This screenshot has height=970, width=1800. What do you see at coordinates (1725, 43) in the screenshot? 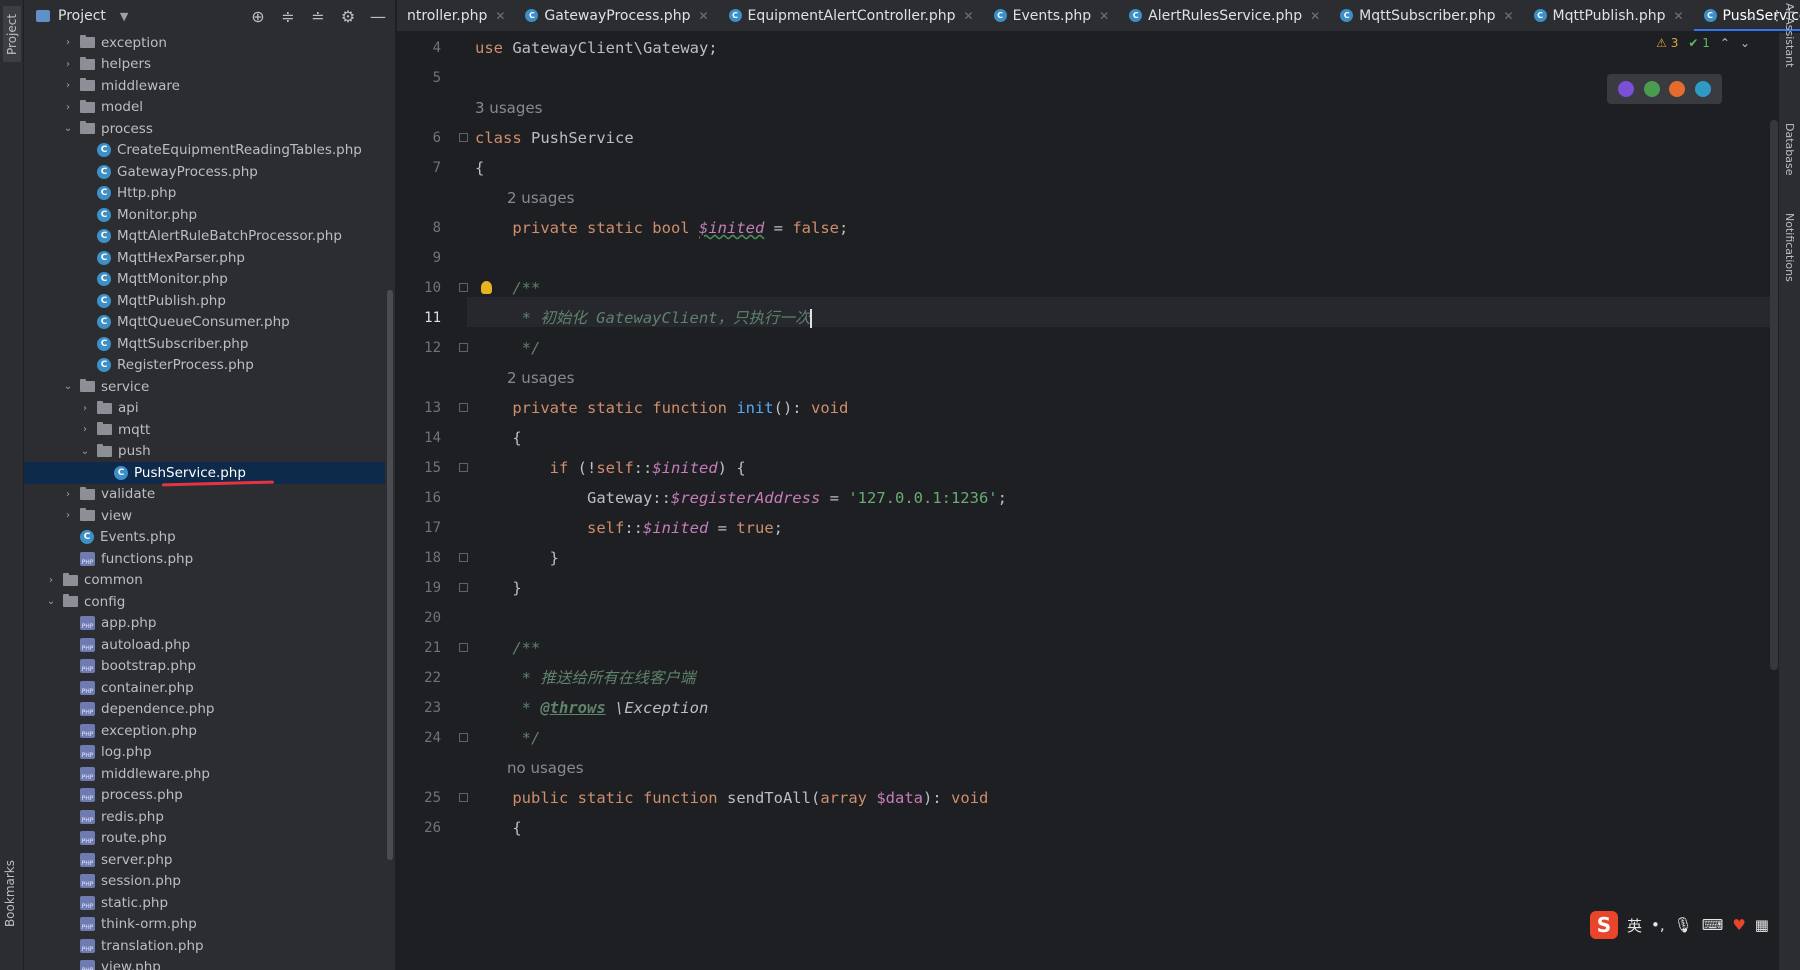
I see `chevron-up-icon: ⌃` at bounding box center [1725, 43].